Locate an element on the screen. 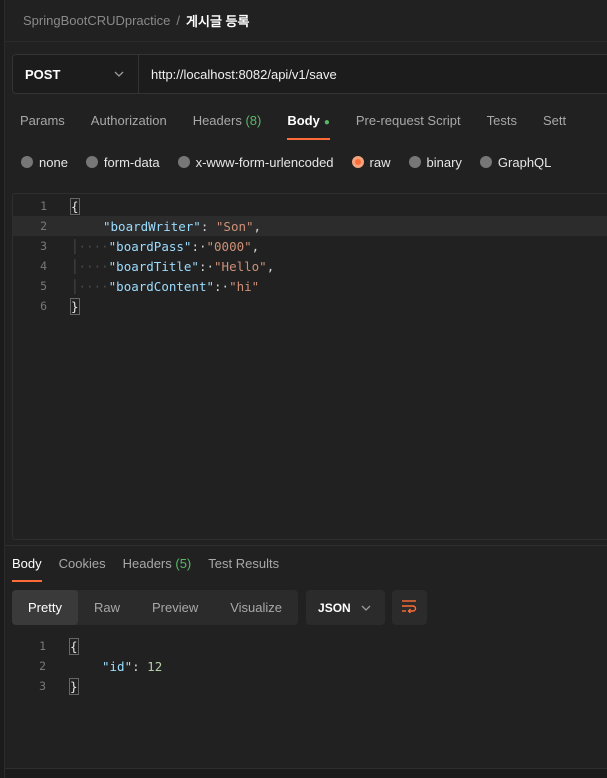 This screenshot has width=607, height=778. tab-tests: Tests is located at coordinates (502, 123).